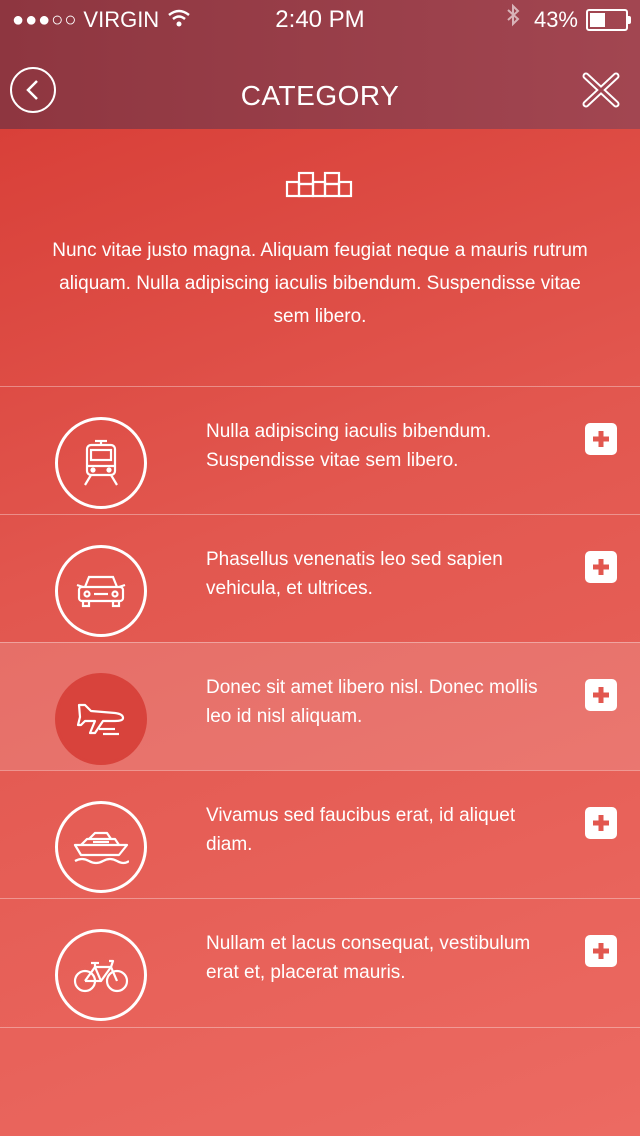  I want to click on close-button, so click(601, 90).